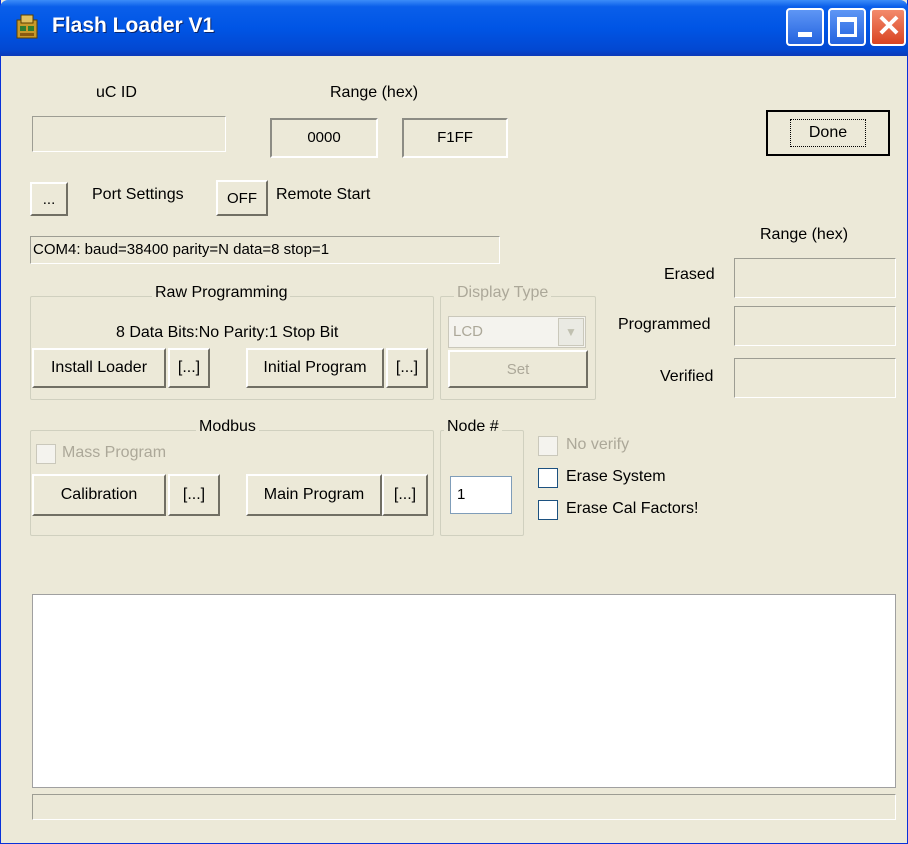  I want to click on minimize-button, so click(805, 27).